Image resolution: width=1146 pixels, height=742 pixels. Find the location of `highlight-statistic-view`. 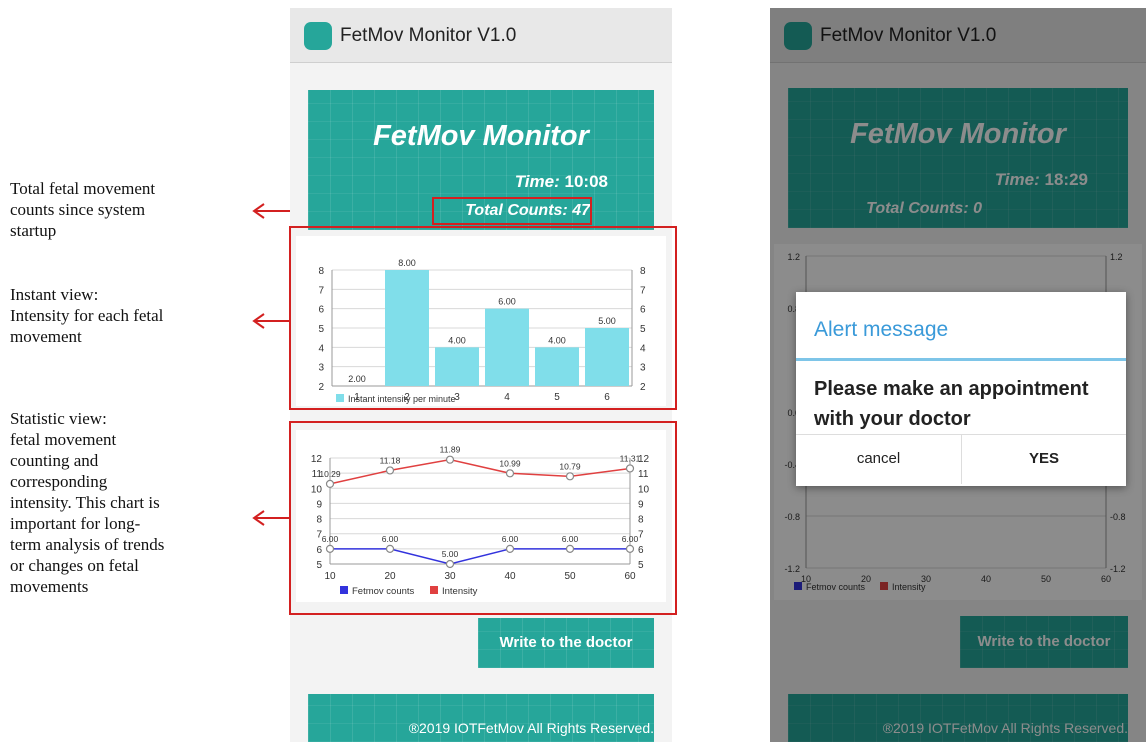

highlight-statistic-view is located at coordinates (483, 518).